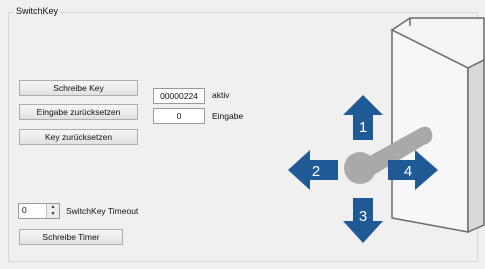  I want to click on arrow-up-label: 1, so click(363, 127).